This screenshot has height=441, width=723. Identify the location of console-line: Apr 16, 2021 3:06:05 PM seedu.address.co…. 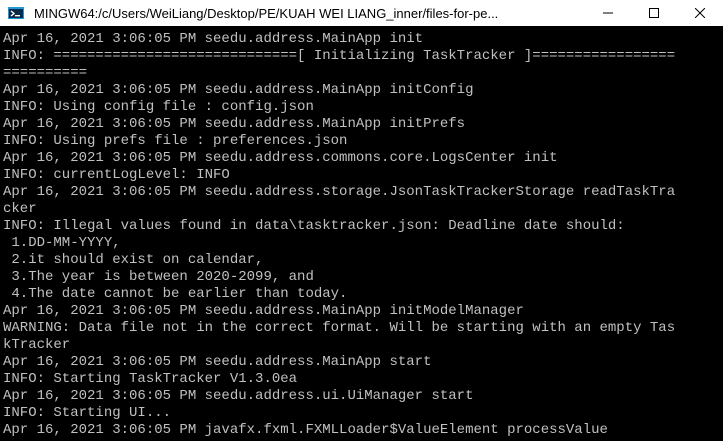
(280, 158).